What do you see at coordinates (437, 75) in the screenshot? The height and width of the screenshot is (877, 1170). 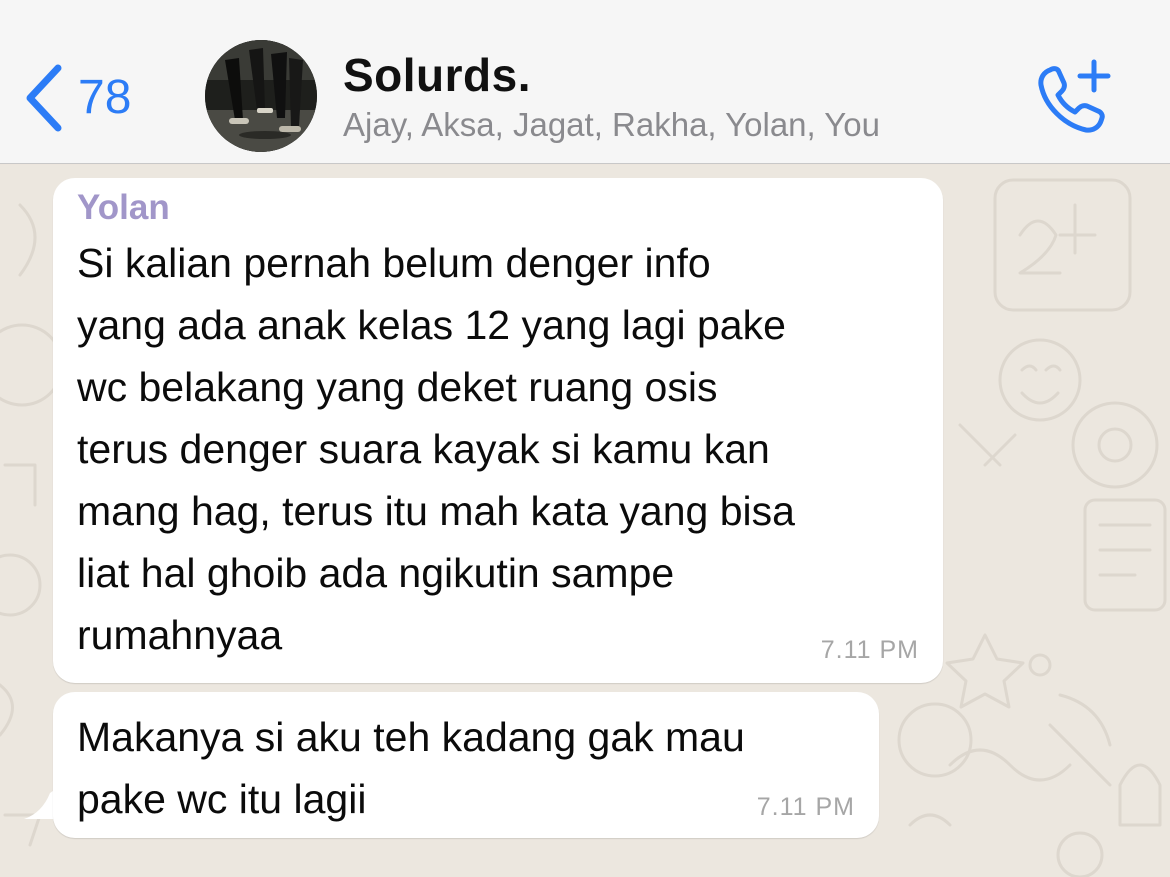 I see `group-title: Solurds.` at bounding box center [437, 75].